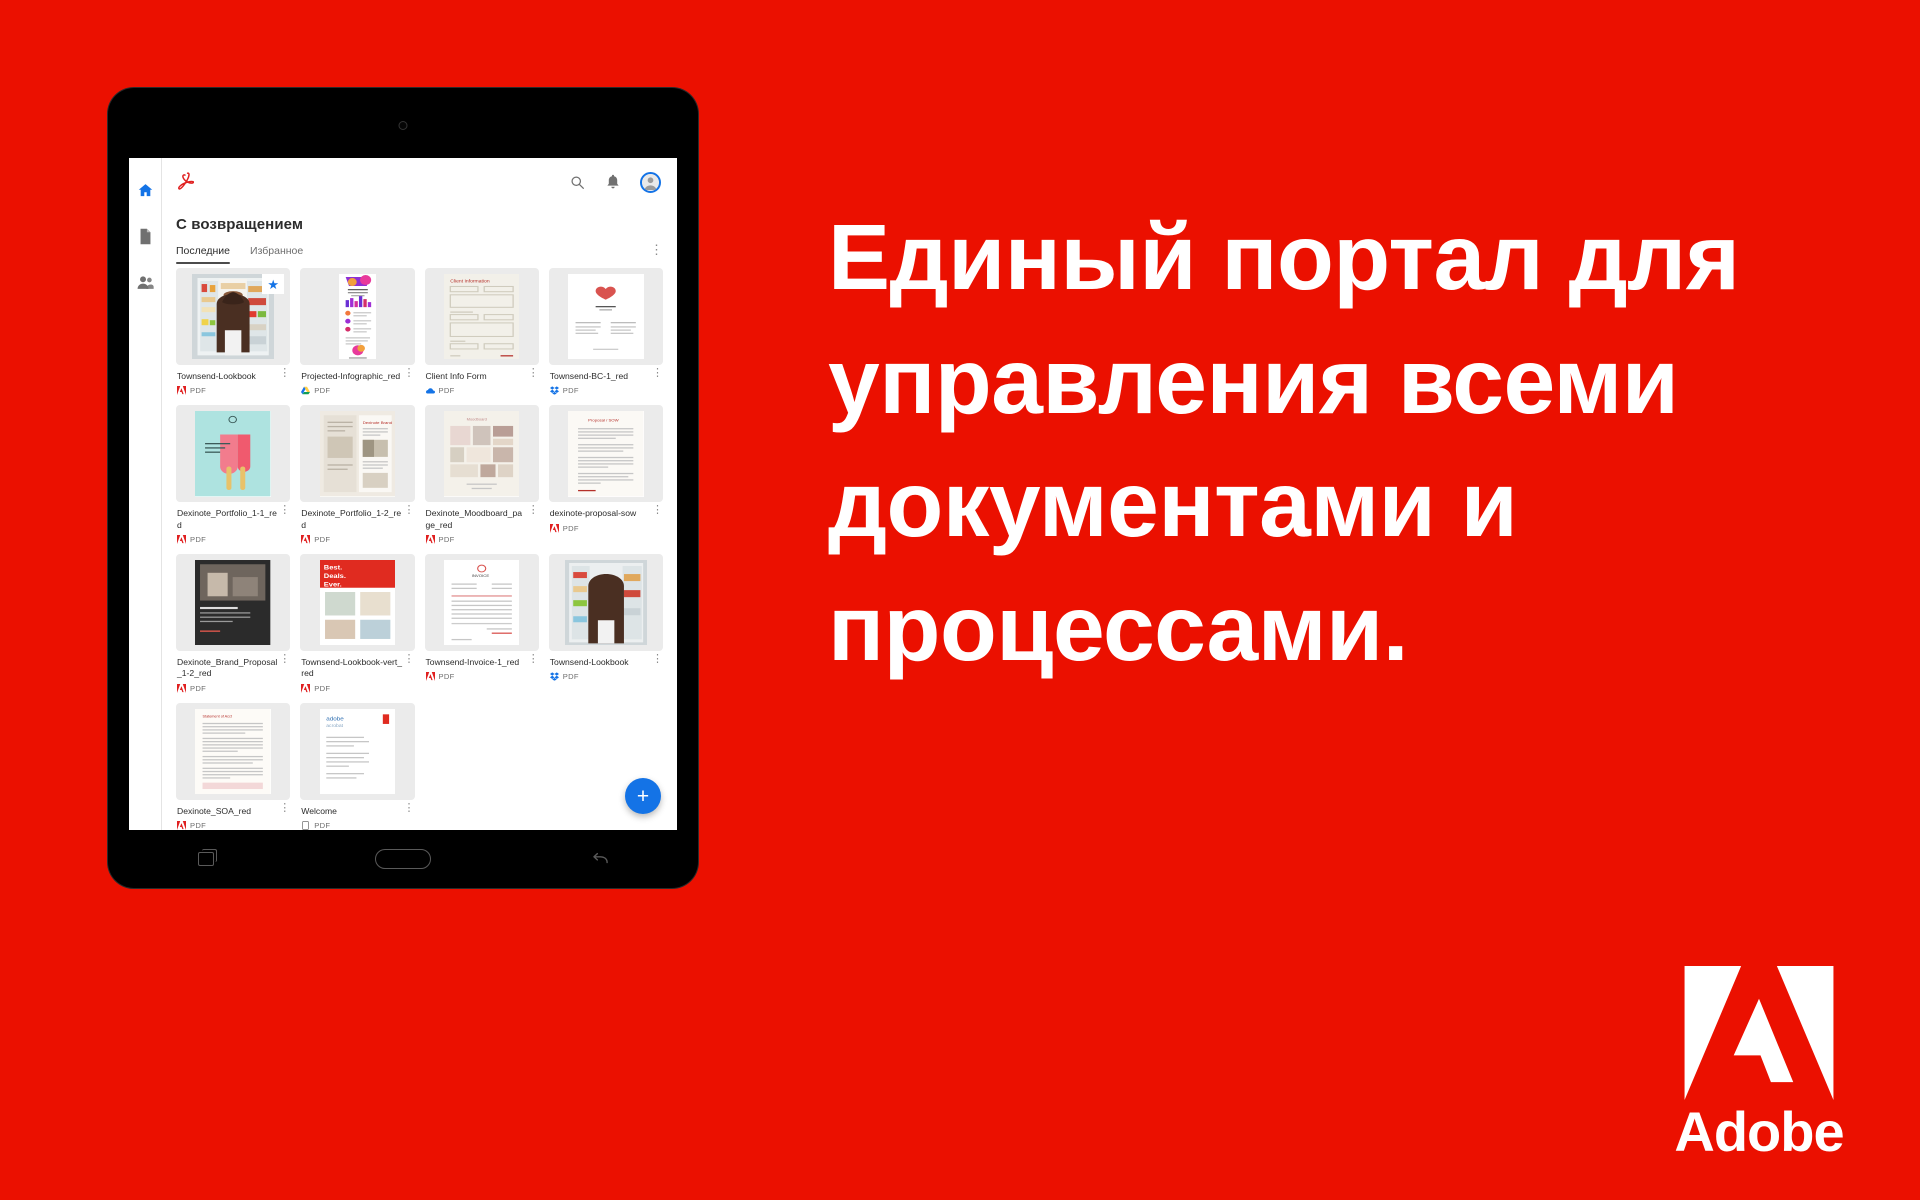  I want to click on nav-back-button, so click(599, 859).